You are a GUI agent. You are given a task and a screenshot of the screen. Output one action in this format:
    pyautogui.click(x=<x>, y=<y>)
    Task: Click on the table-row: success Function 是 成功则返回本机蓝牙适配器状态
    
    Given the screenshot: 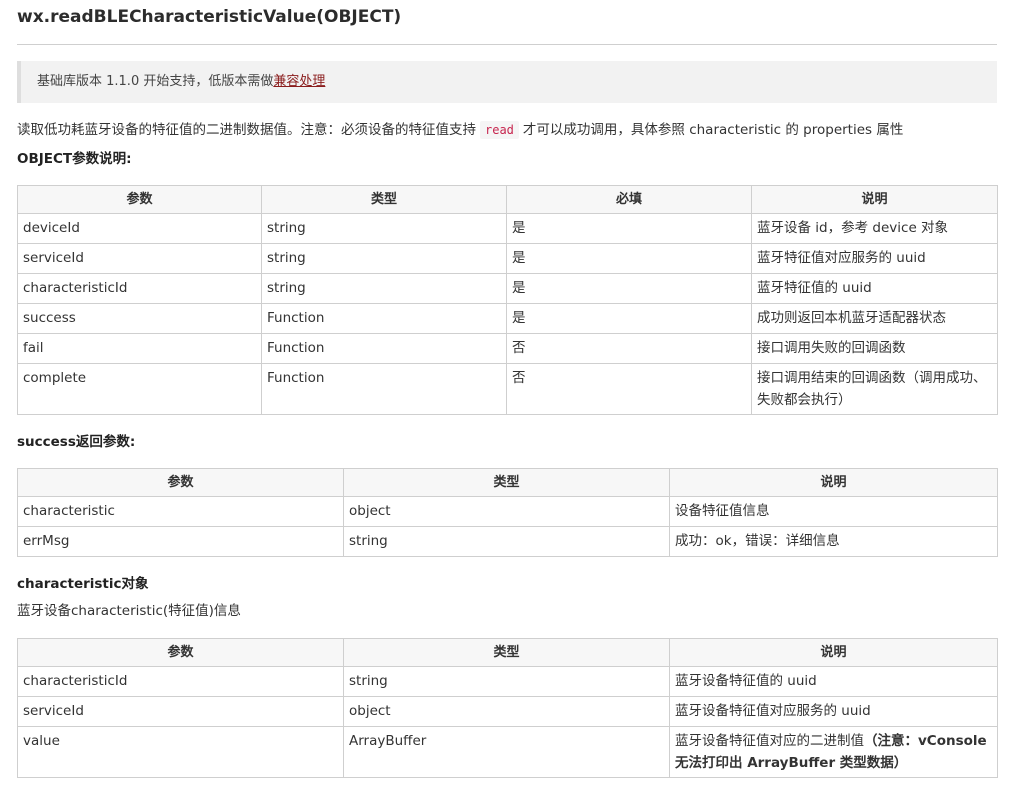 What is the action you would take?
    pyautogui.click(x=507, y=318)
    